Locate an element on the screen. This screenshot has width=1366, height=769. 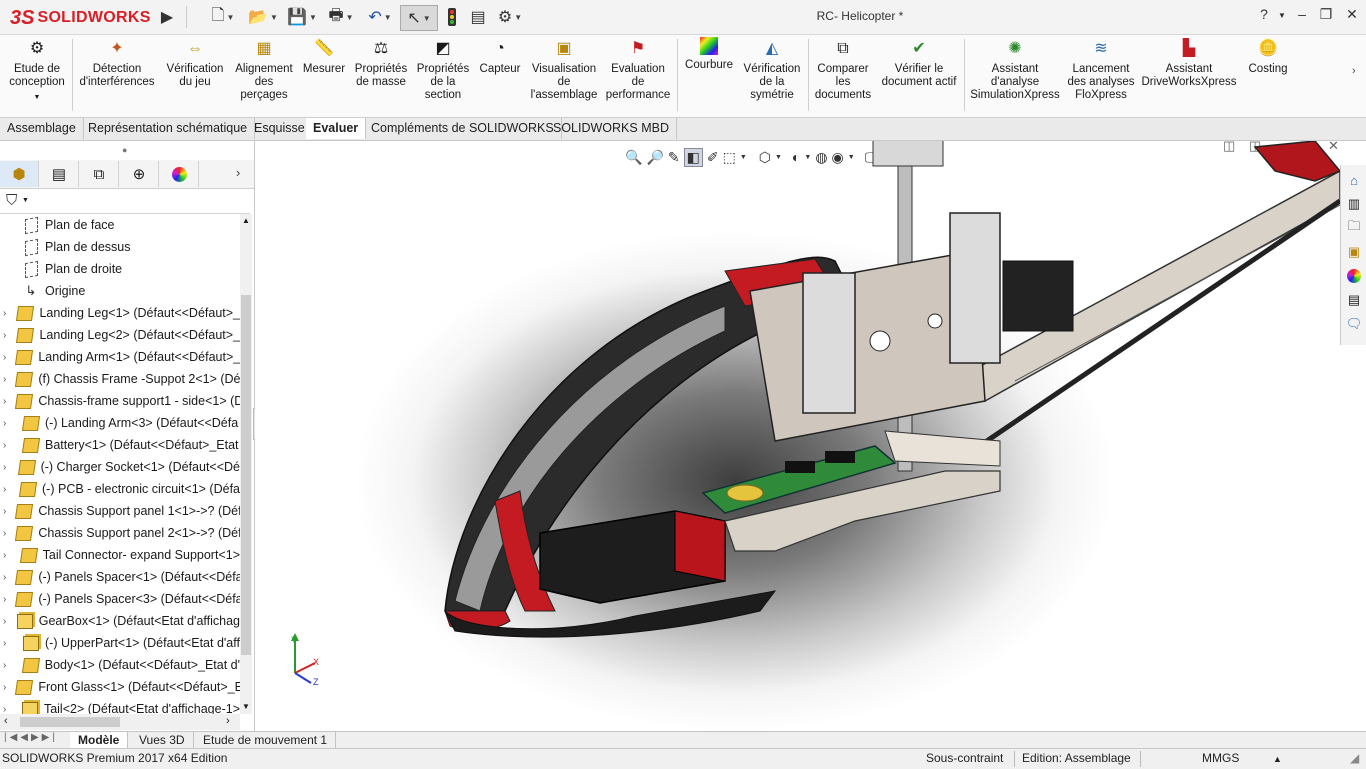
design-library-button: ▥ is located at coordinates (1354, 204).